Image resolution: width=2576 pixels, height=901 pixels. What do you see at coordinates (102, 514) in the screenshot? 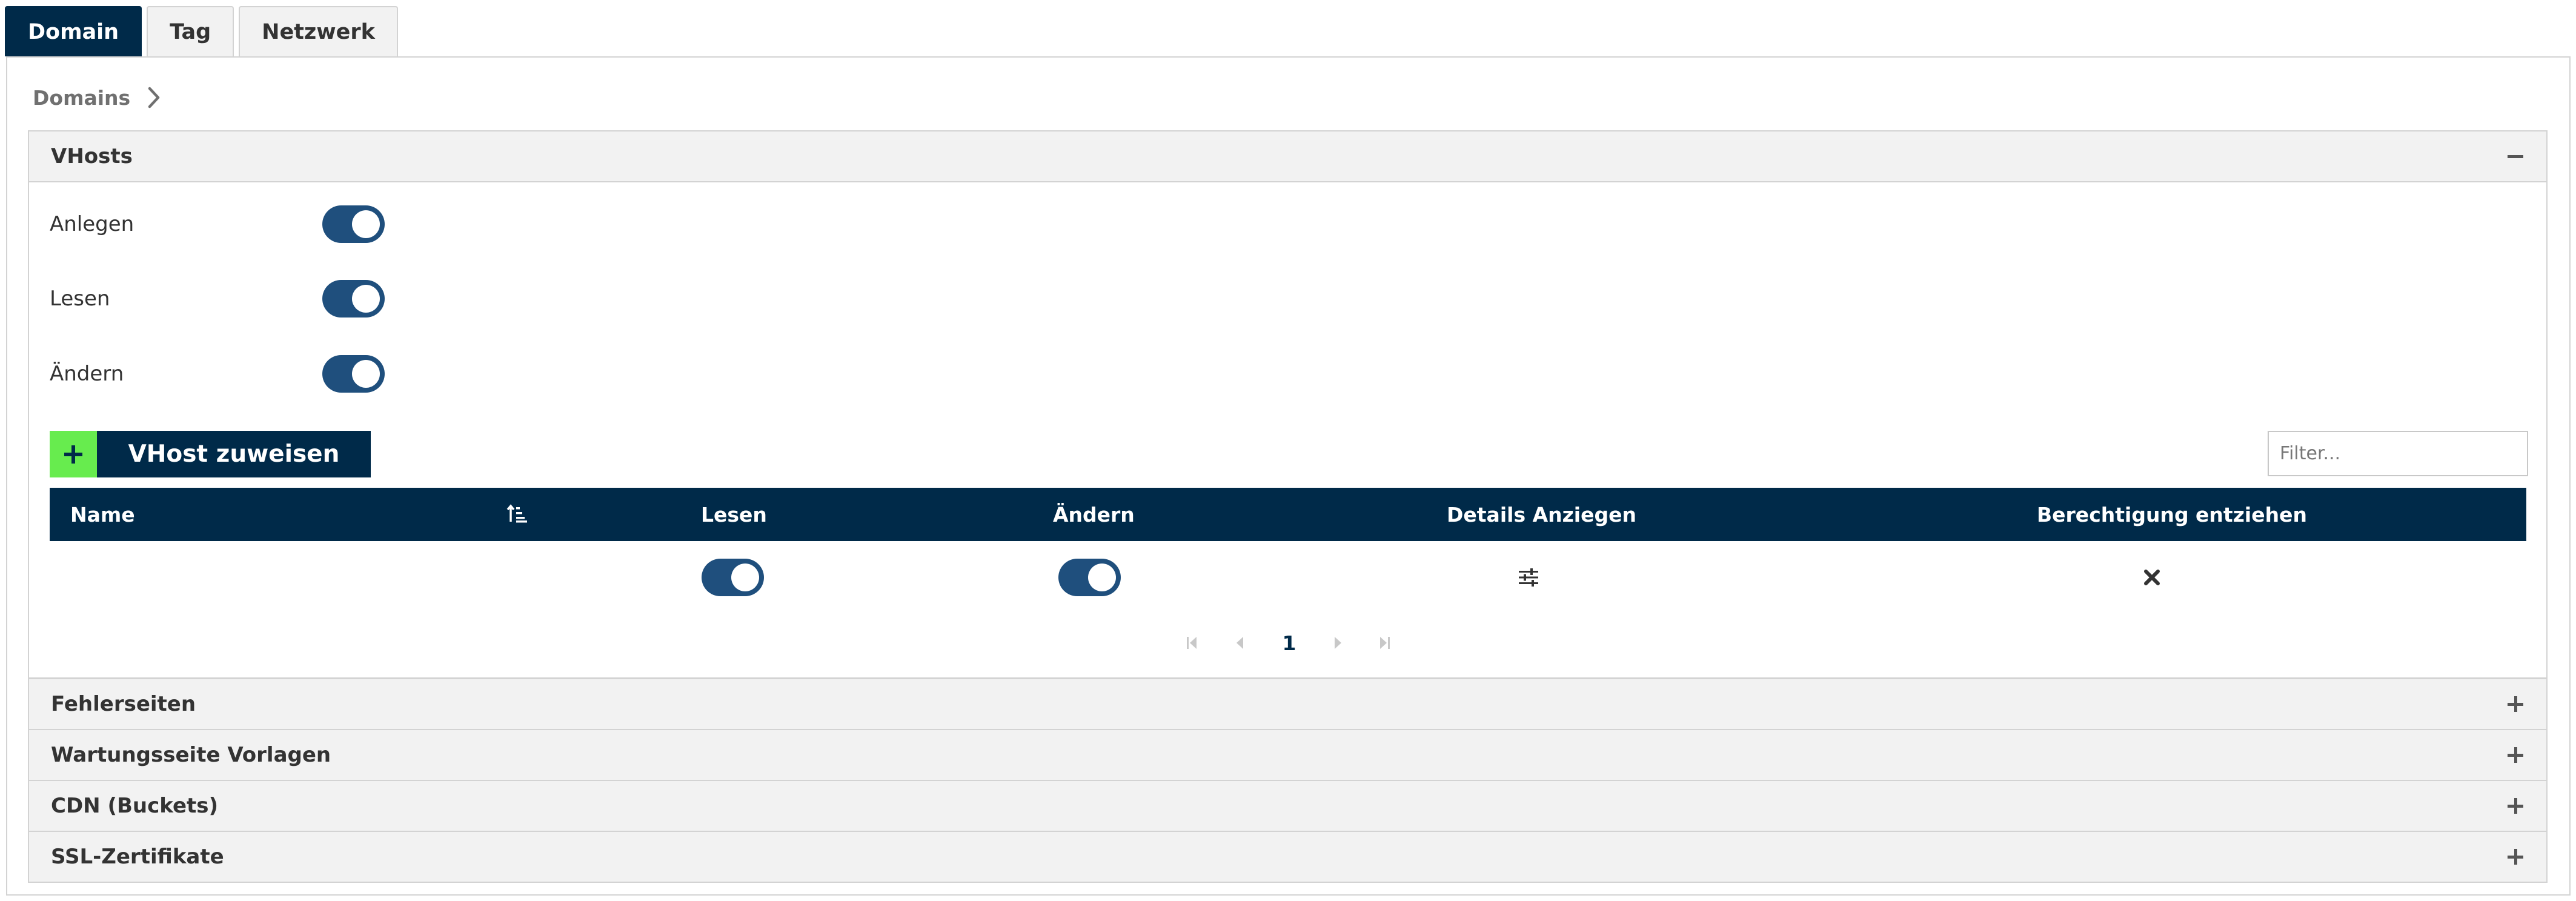
I see `column-header-name: Name` at bounding box center [102, 514].